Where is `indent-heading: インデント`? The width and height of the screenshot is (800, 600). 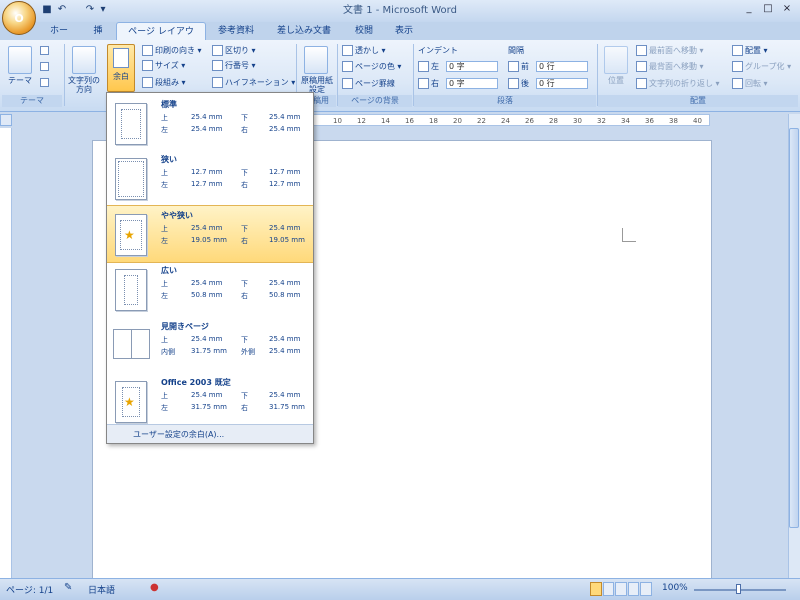 indent-heading: インデント is located at coordinates (438, 50).